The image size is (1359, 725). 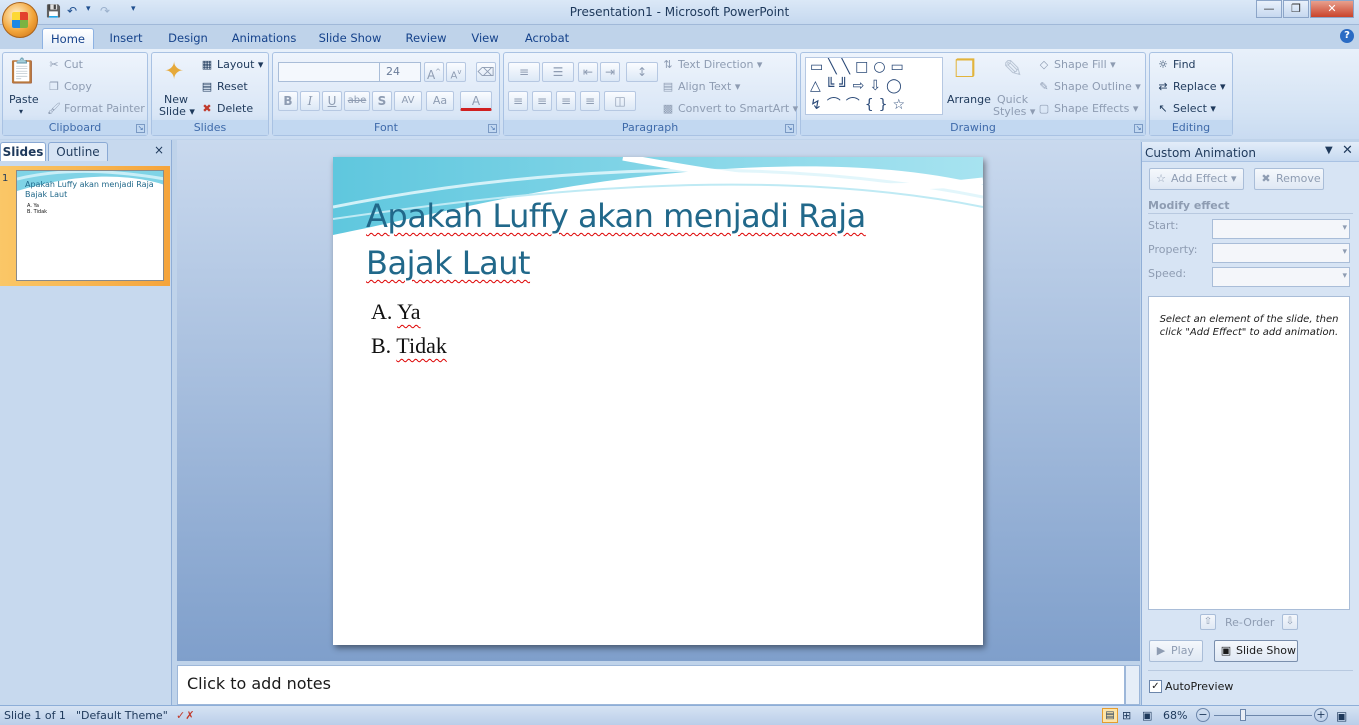 What do you see at coordinates (1329, 150) in the screenshot?
I see `pane-options-icon: ▼` at bounding box center [1329, 150].